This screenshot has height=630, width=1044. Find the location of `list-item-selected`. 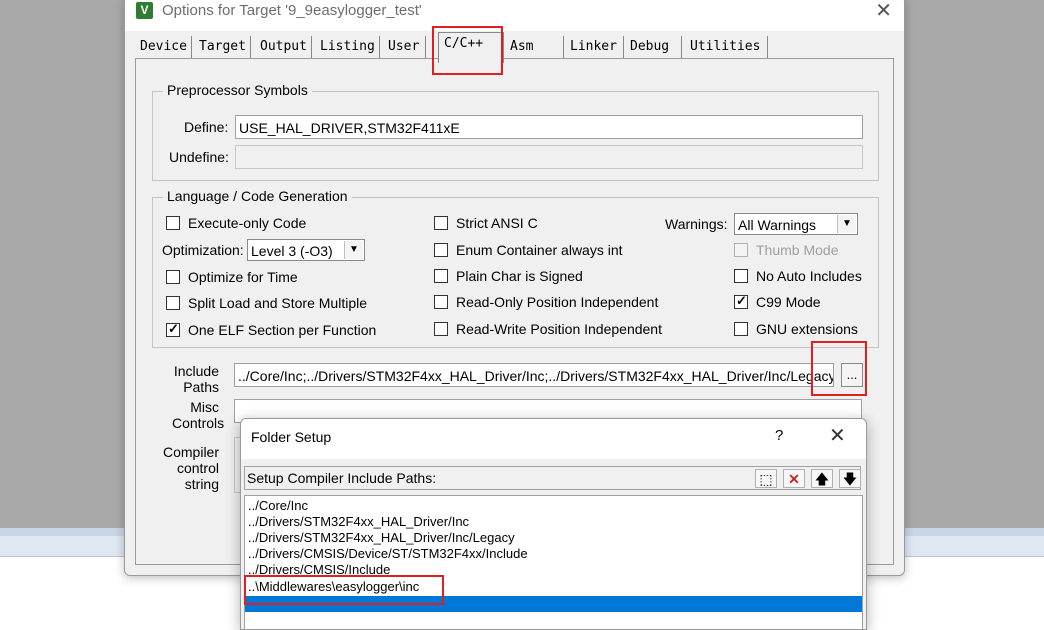

list-item-selected is located at coordinates (553, 604).